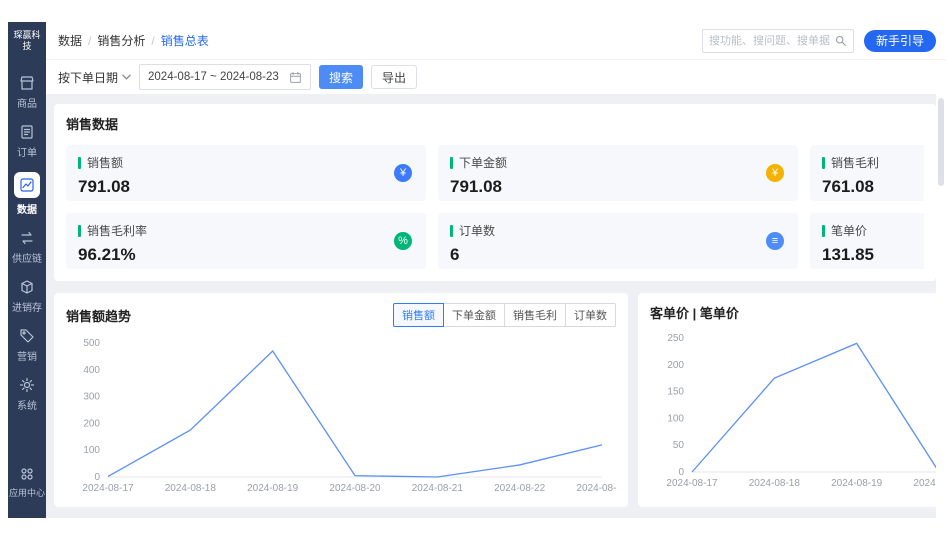 The height and width of the screenshot is (546, 946). Describe the element at coordinates (91, 450) in the screenshot. I see `svg-text: 100` at that location.